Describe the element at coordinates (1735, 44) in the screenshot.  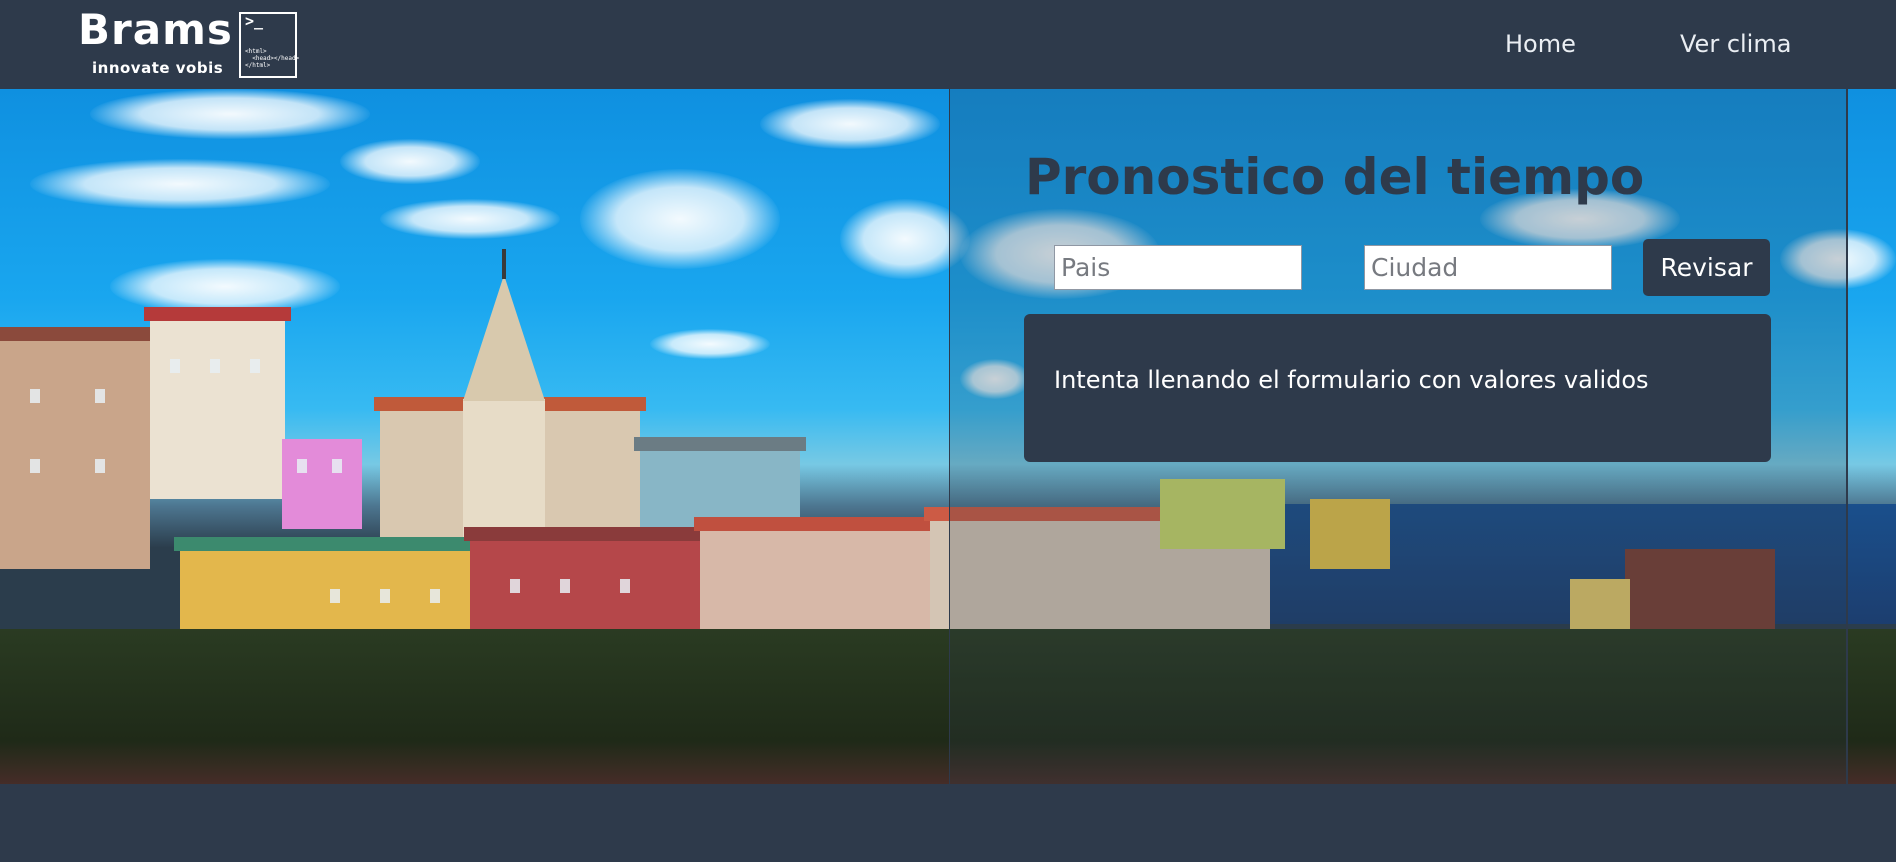
I see `nav-link-ver-clima: Ver clima` at that location.